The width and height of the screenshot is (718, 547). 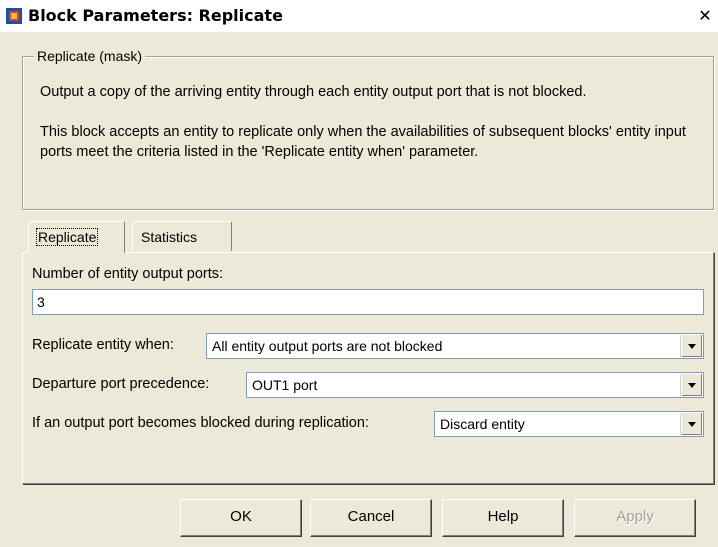 I want to click on blocked-value: Discard entity, so click(x=482, y=424).